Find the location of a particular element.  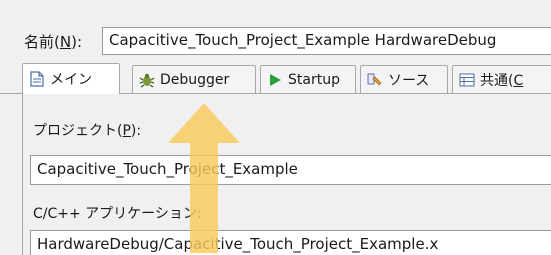

tab-common: 共通(C is located at coordinates (501, 79).